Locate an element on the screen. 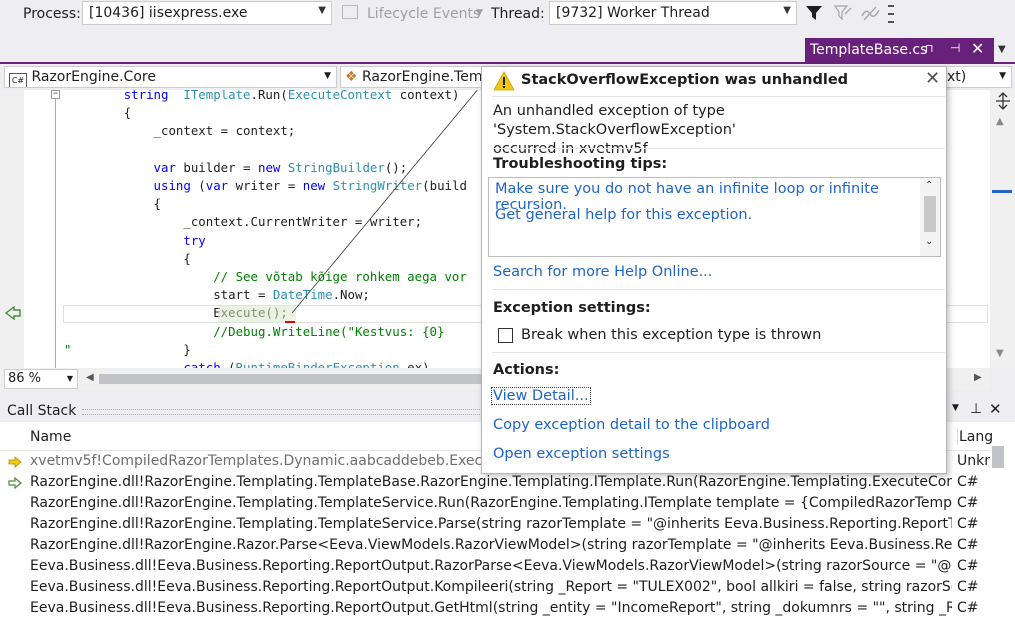 The width and height of the screenshot is (1015, 619). lifecycle-events-icon is located at coordinates (350, 12).